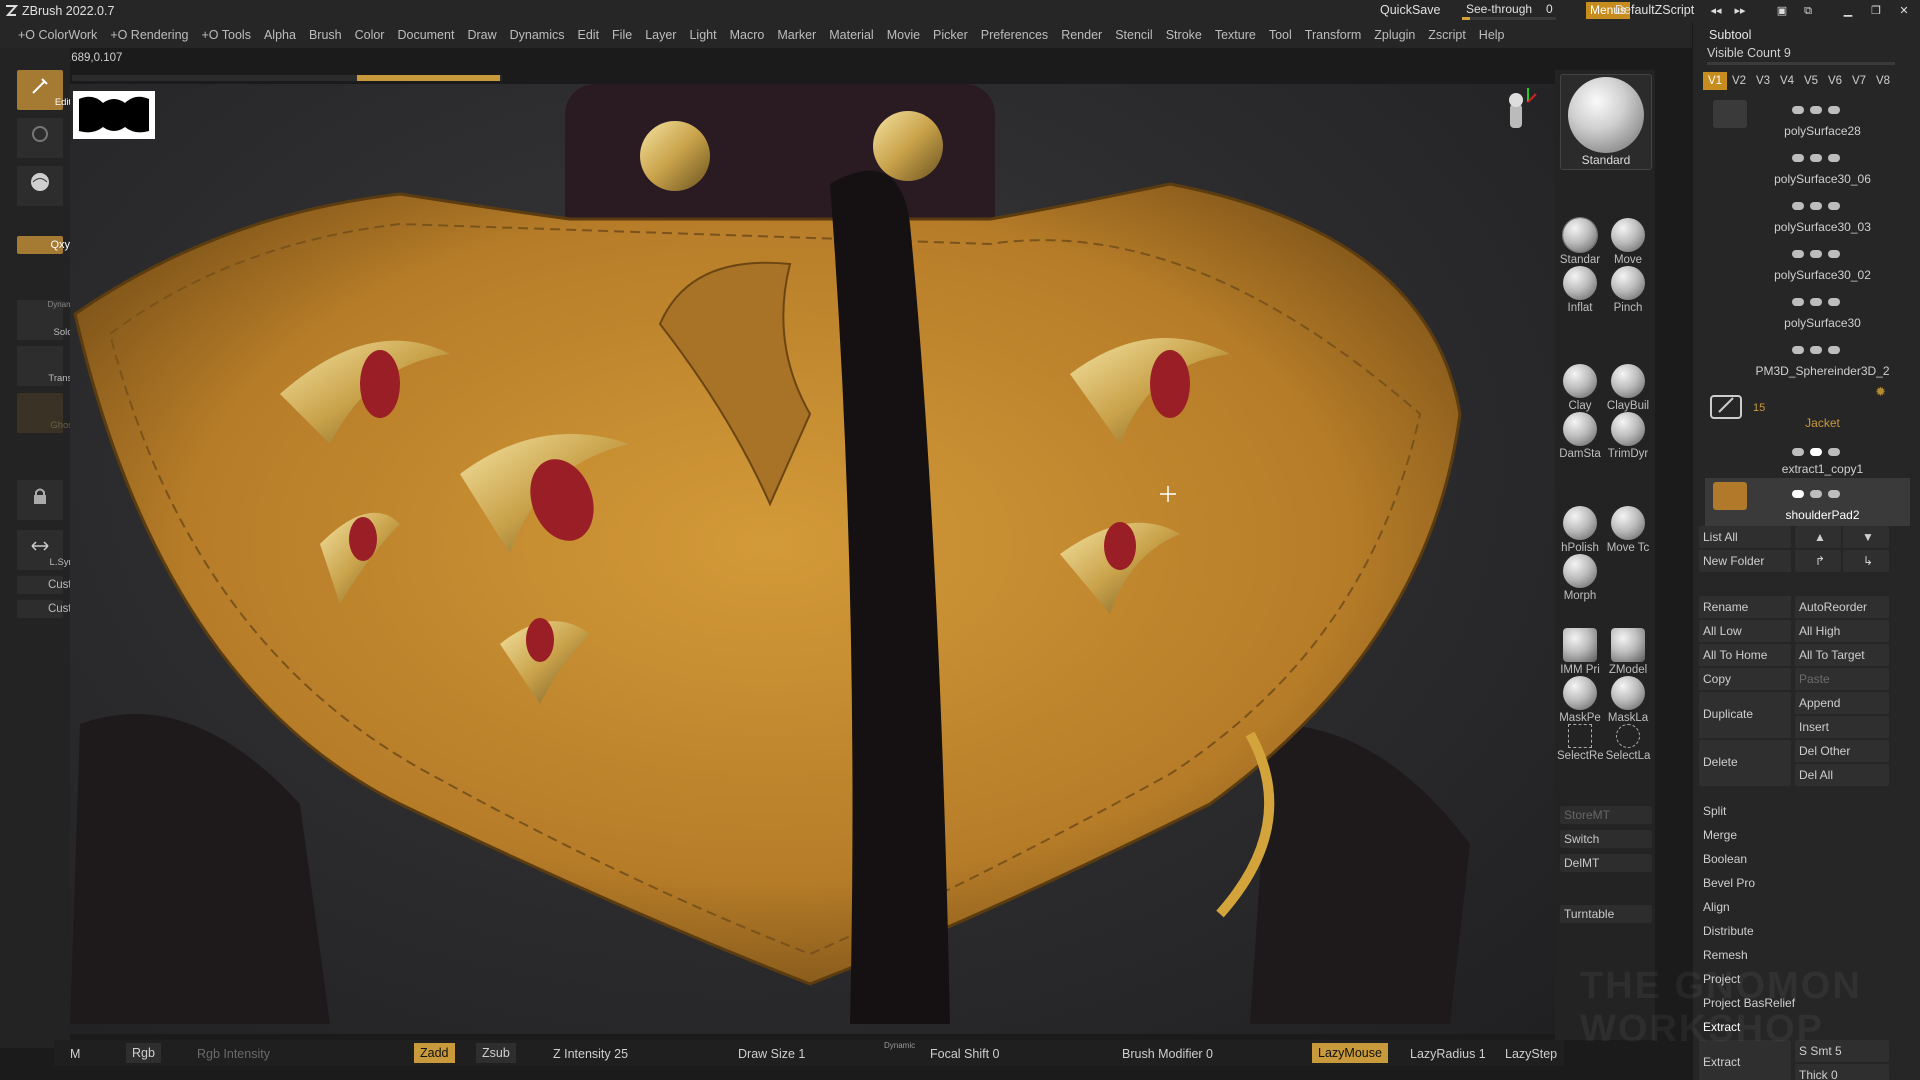  What do you see at coordinates (47, 585) in the screenshot?
I see `cust1-button: Cust1` at bounding box center [47, 585].